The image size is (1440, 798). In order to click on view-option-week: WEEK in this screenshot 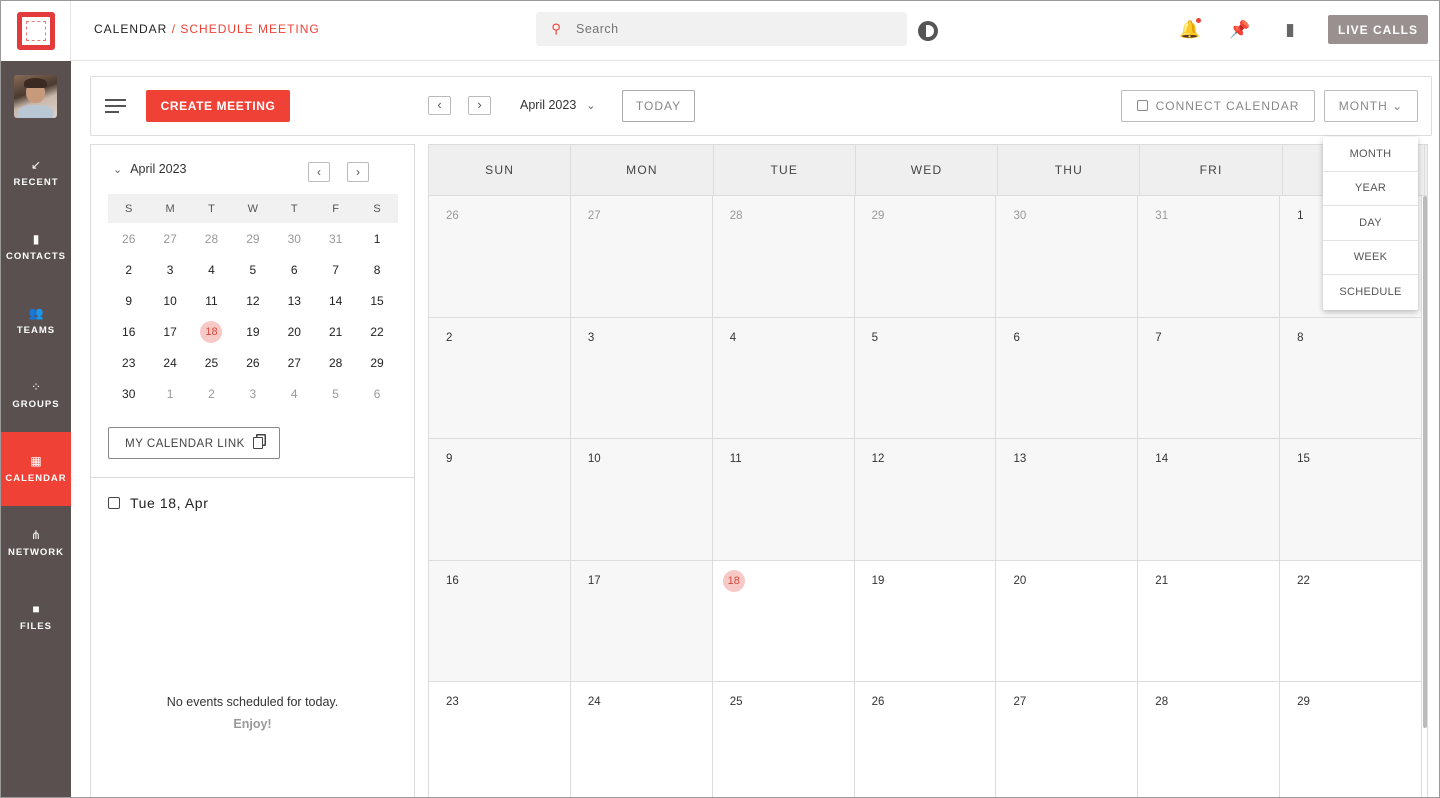, I will do `click(1370, 258)`.